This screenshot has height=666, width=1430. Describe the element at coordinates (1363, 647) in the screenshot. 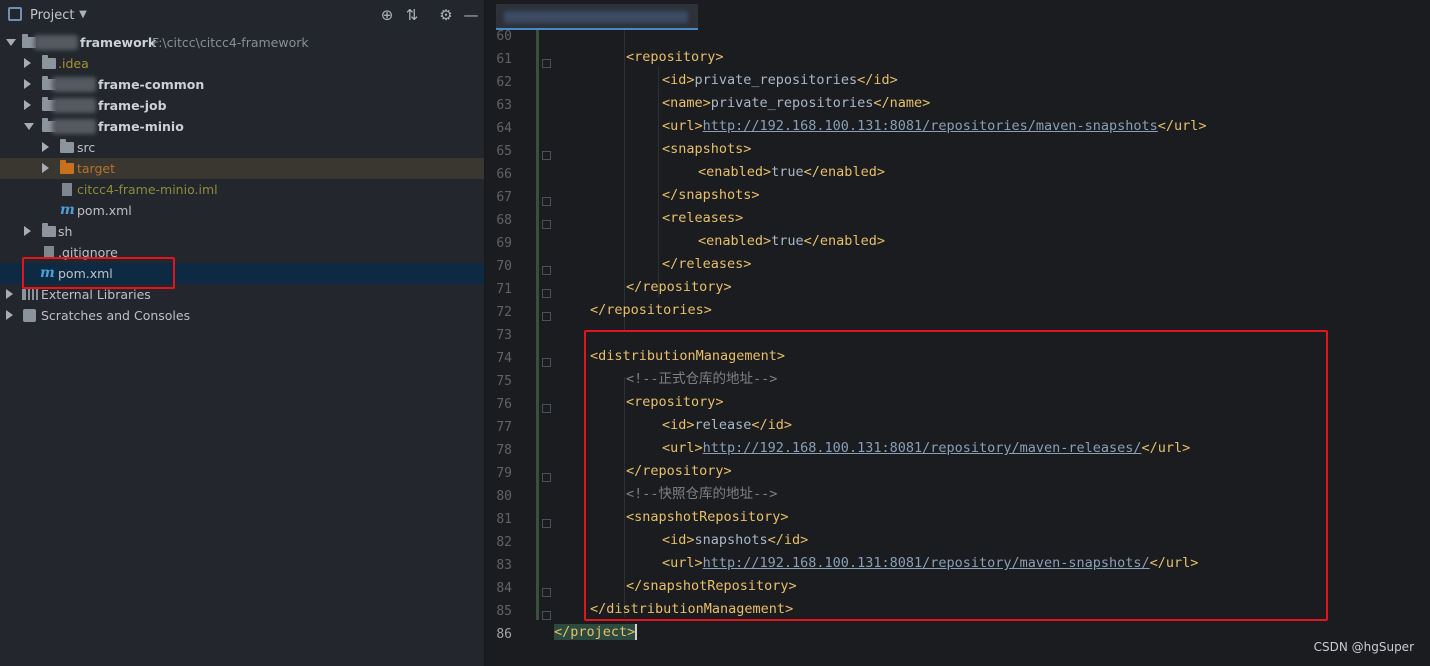

I see `watermark: CSDN @hgSuper` at that location.